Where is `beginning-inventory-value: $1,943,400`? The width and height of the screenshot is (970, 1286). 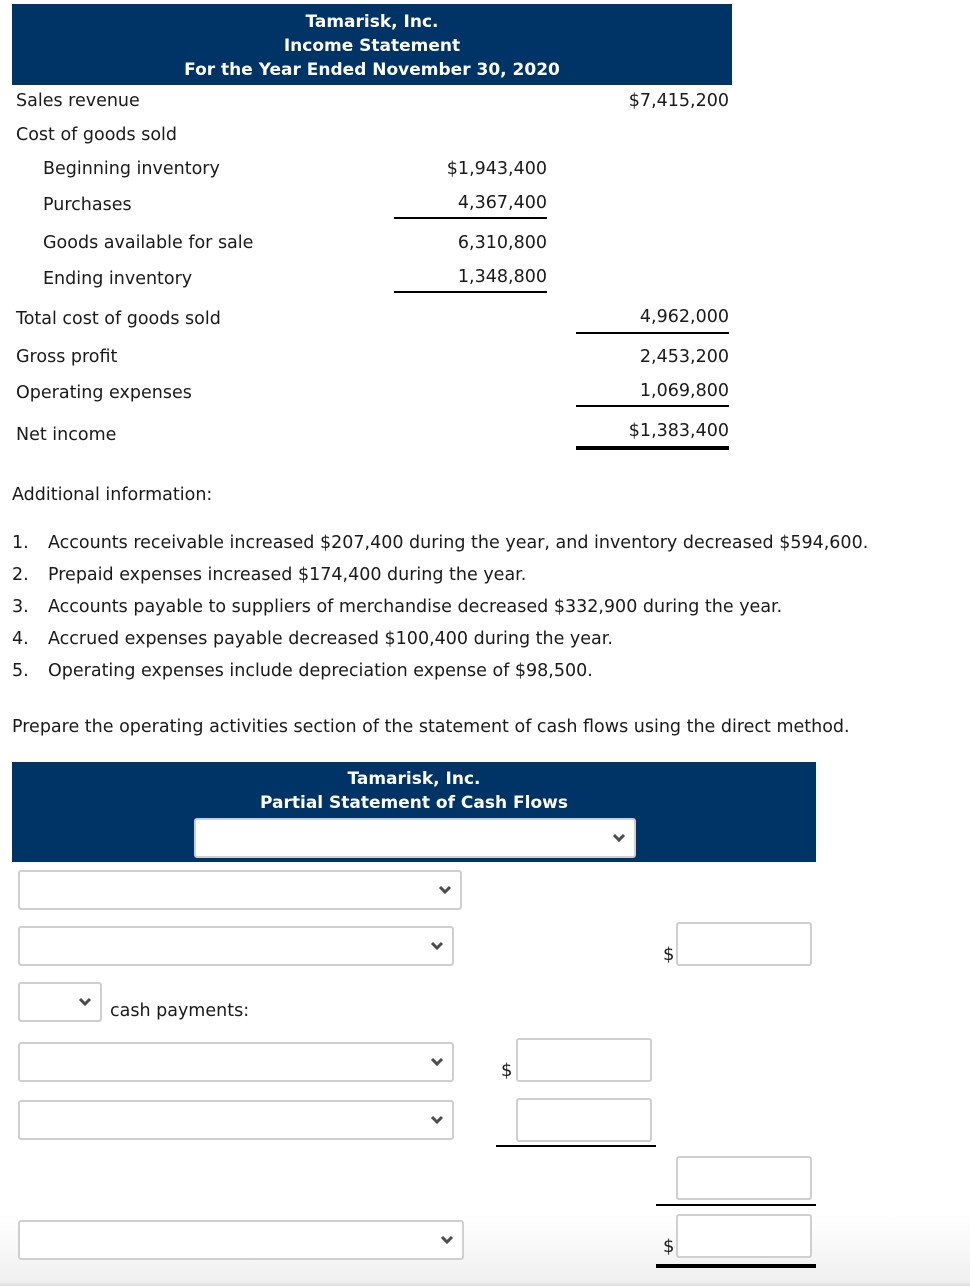
beginning-inventory-value: $1,943,400 is located at coordinates (496, 169).